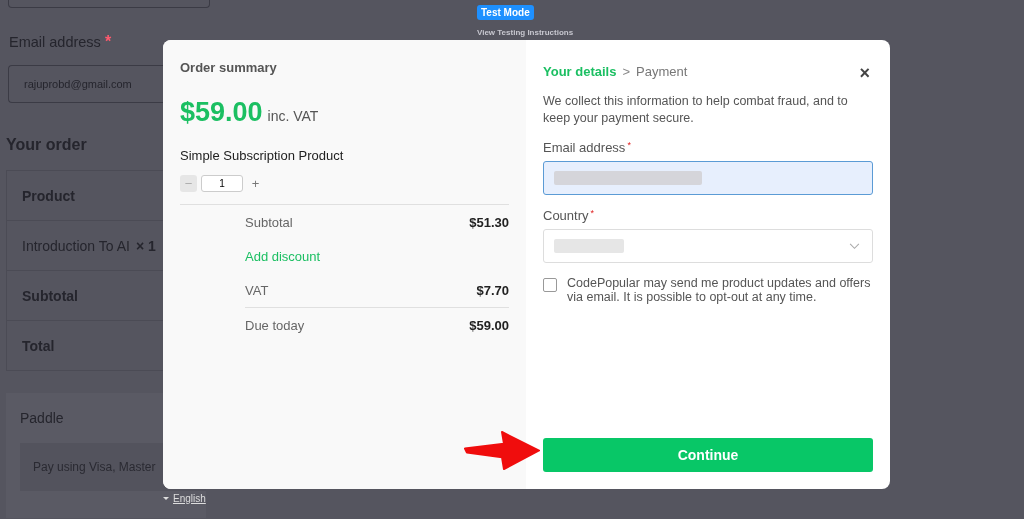 Image resolution: width=1024 pixels, height=519 pixels. Describe the element at coordinates (708, 178) in the screenshot. I see `email-field` at that location.